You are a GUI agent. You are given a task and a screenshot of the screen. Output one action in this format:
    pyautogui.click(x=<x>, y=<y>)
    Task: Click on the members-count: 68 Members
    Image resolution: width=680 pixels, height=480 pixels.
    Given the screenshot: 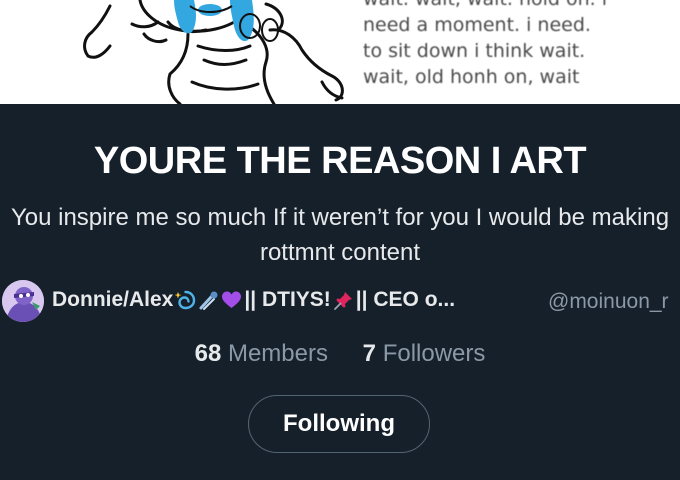 What is the action you would take?
    pyautogui.click(x=261, y=354)
    